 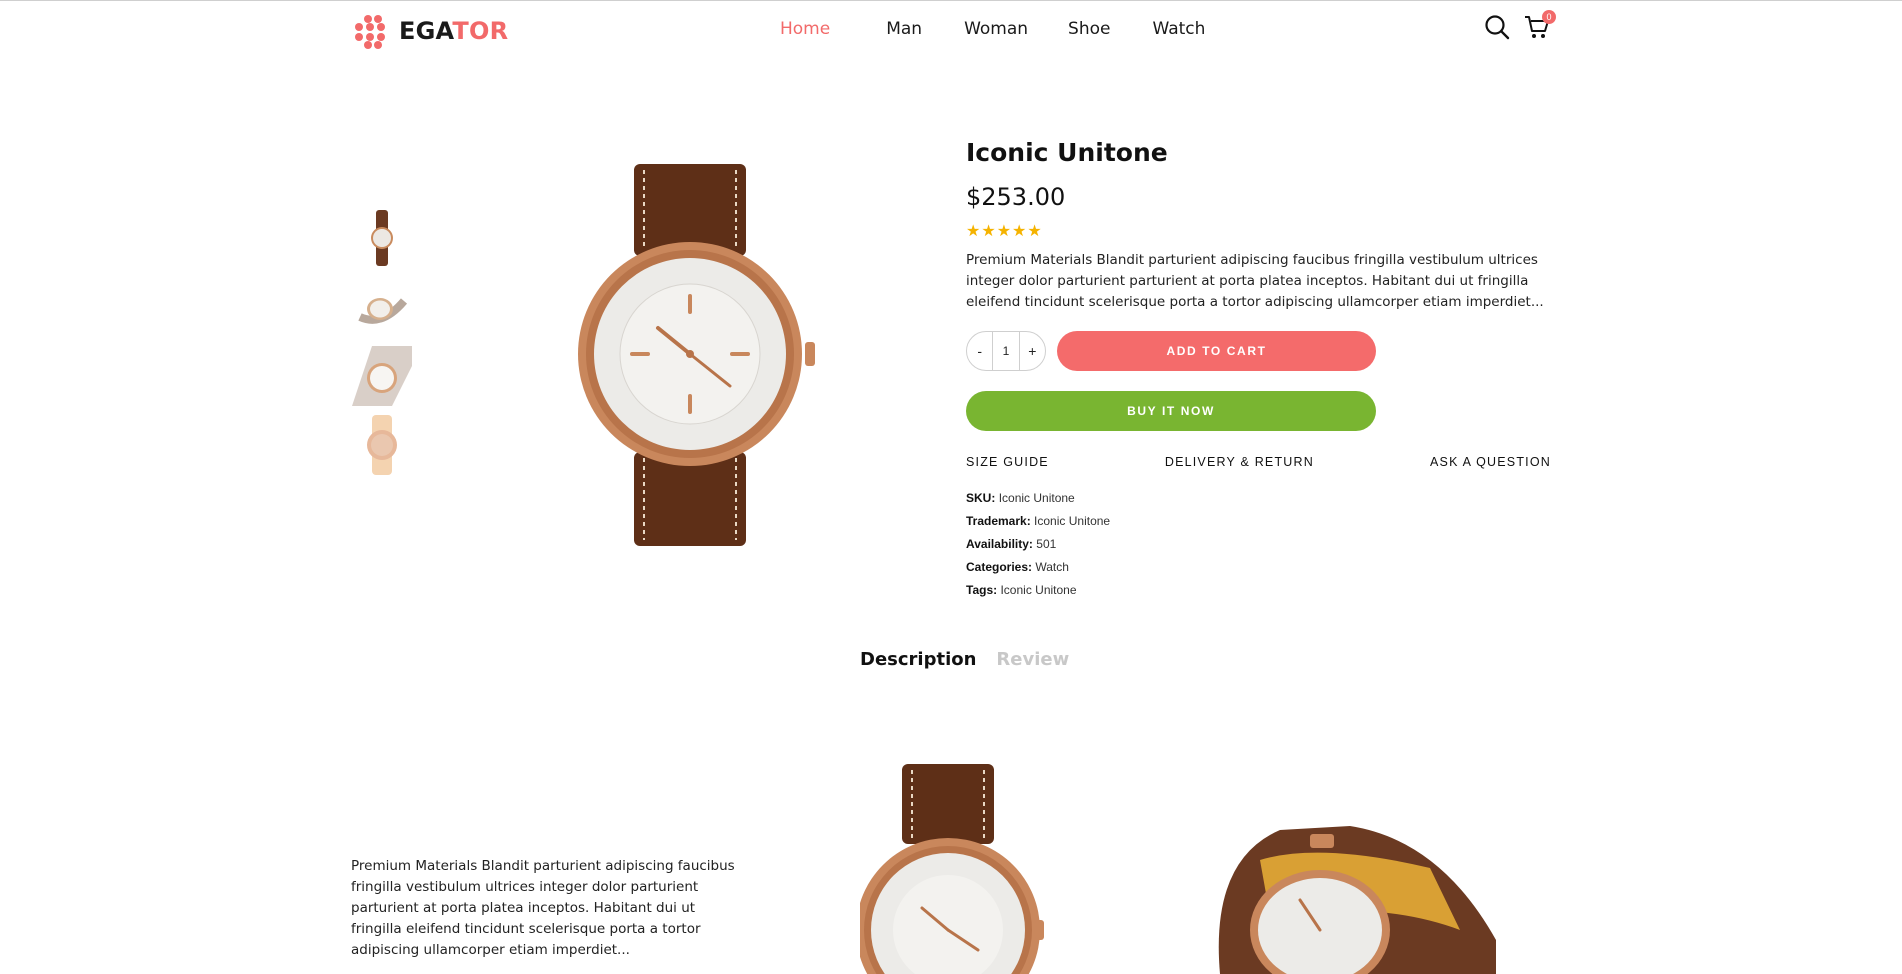 What do you see at coordinates (960, 868) in the screenshot?
I see `description-image-front` at bounding box center [960, 868].